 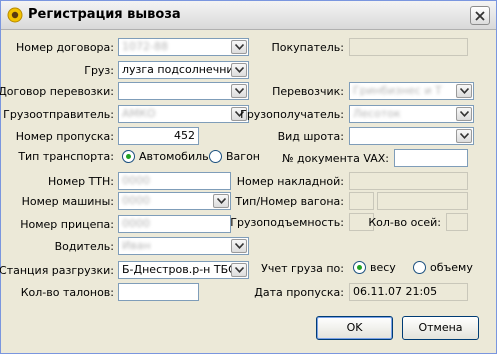 I want to click on pass-number-label: Номер пропуска:, so click(x=64, y=136).